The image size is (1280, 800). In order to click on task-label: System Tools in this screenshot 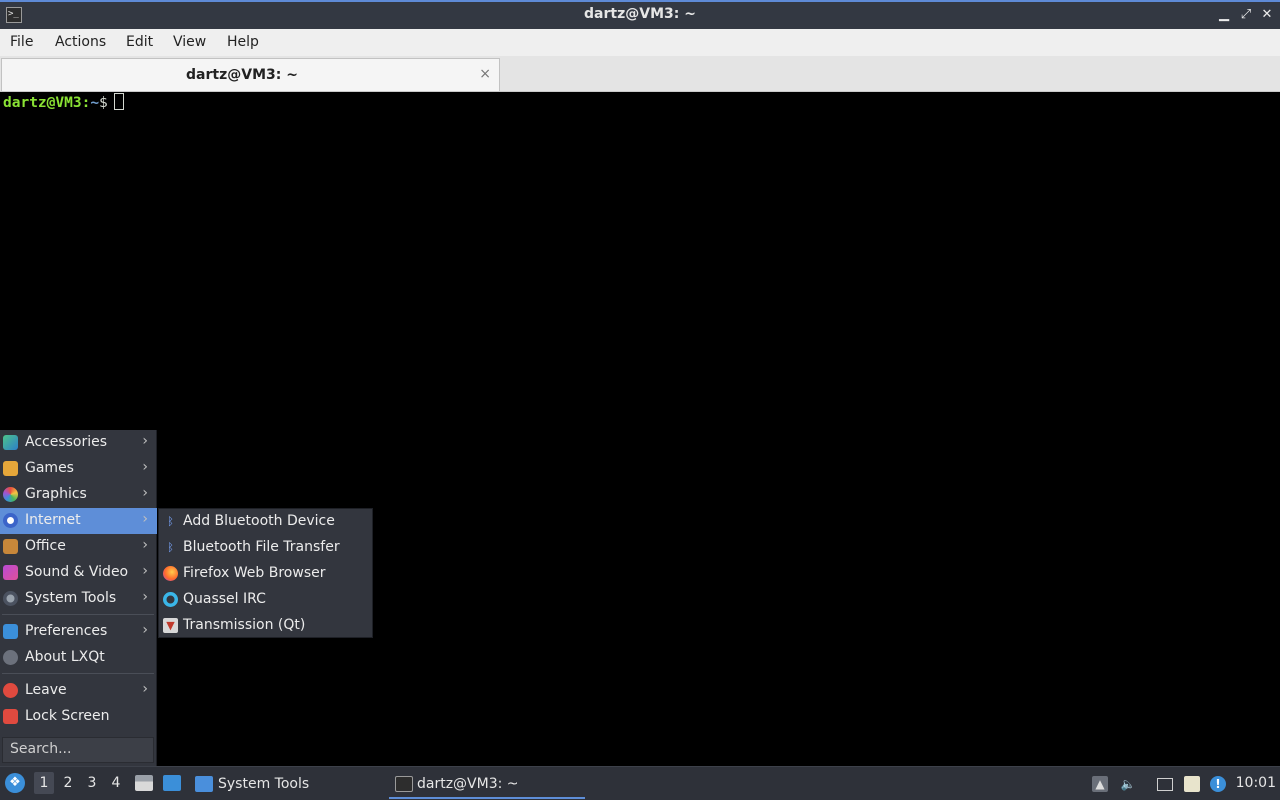, I will do `click(264, 784)`.